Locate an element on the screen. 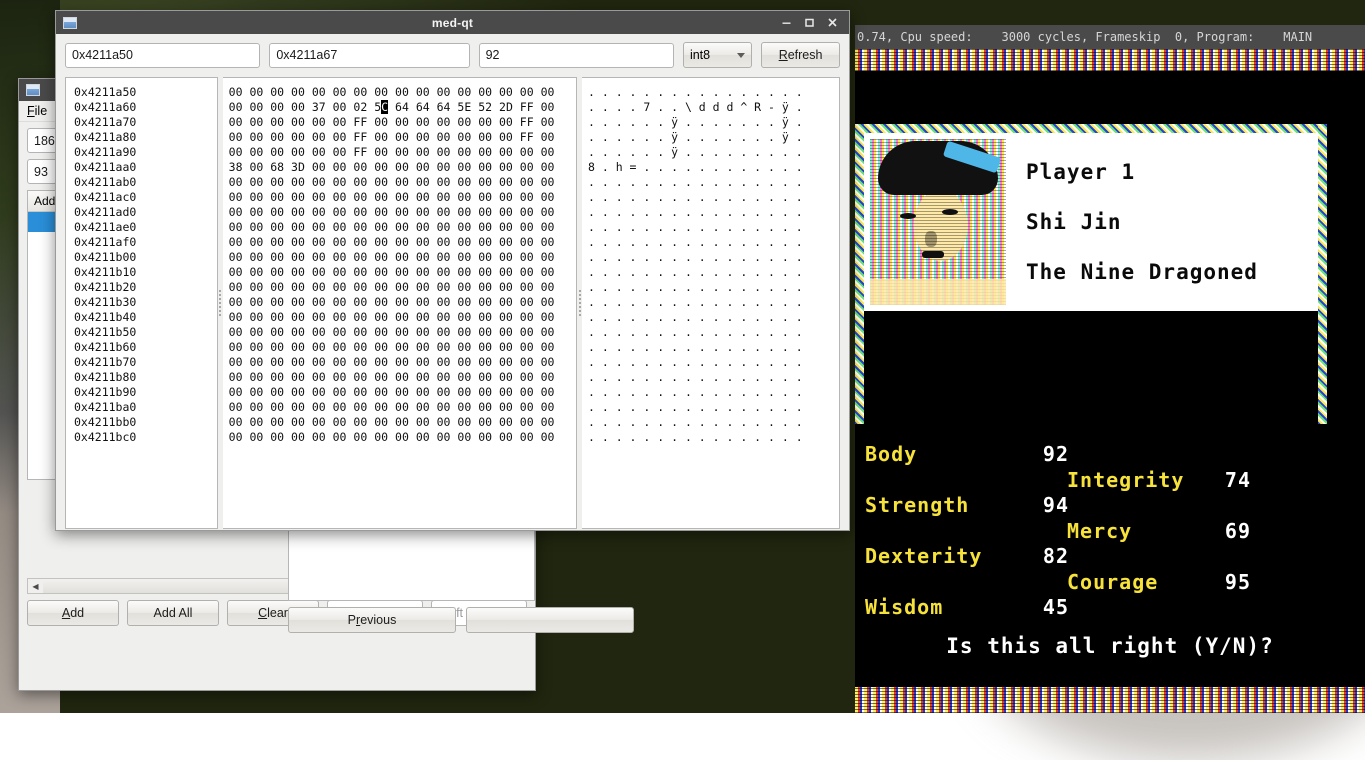 This screenshot has width=1365, height=760. address-row: 0x4211ba0 is located at coordinates (145, 407).